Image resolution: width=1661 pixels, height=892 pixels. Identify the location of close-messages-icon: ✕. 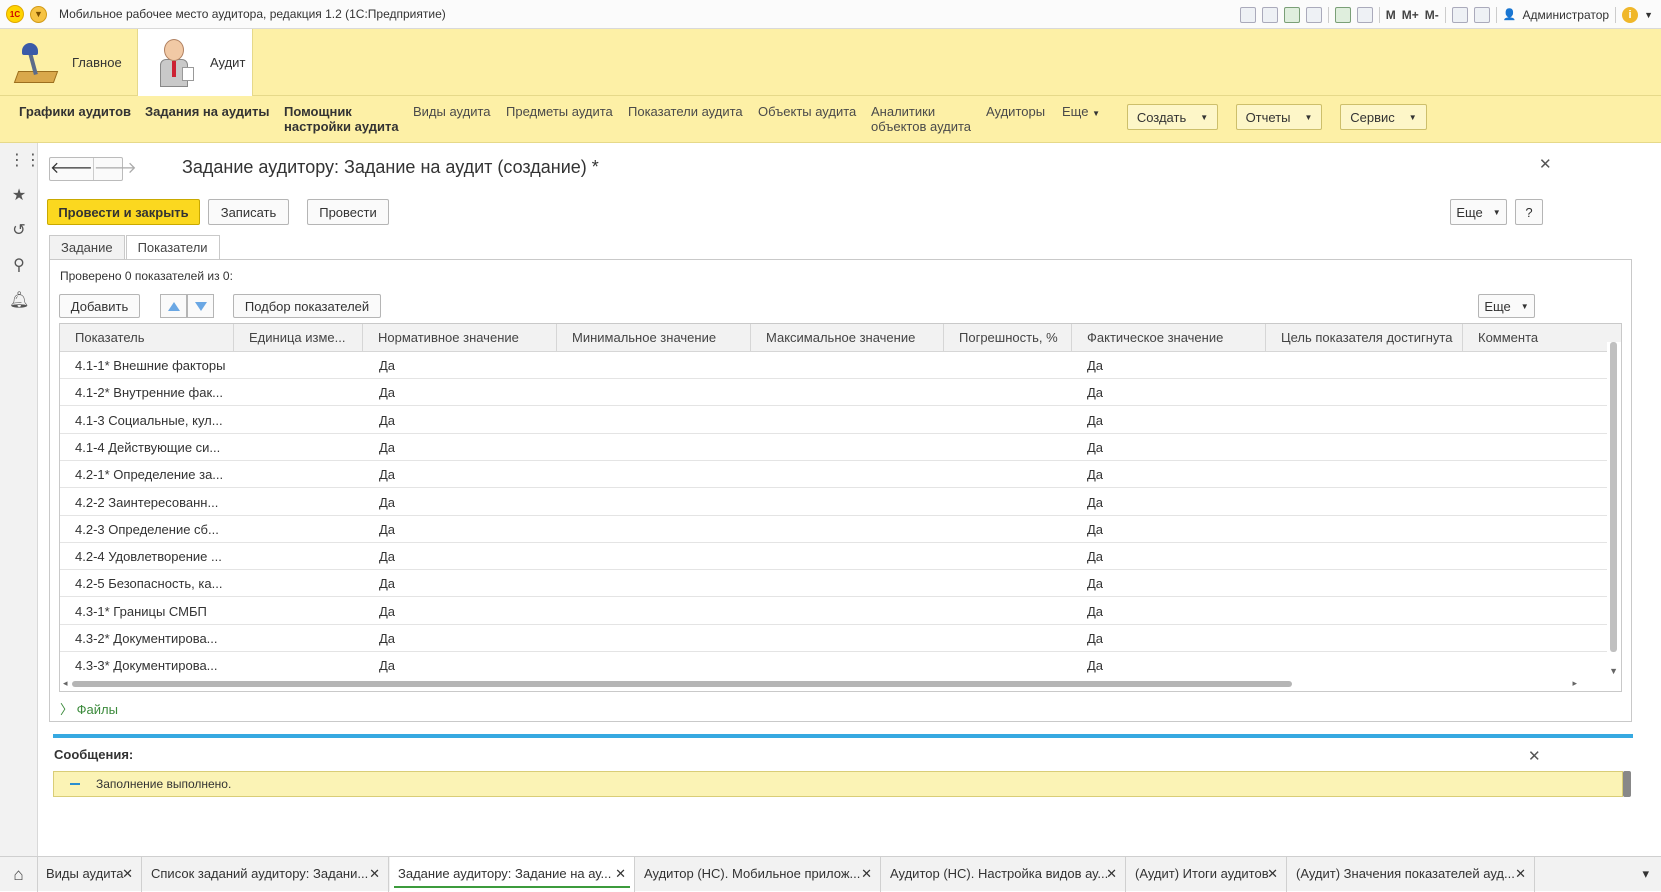
(1534, 756).